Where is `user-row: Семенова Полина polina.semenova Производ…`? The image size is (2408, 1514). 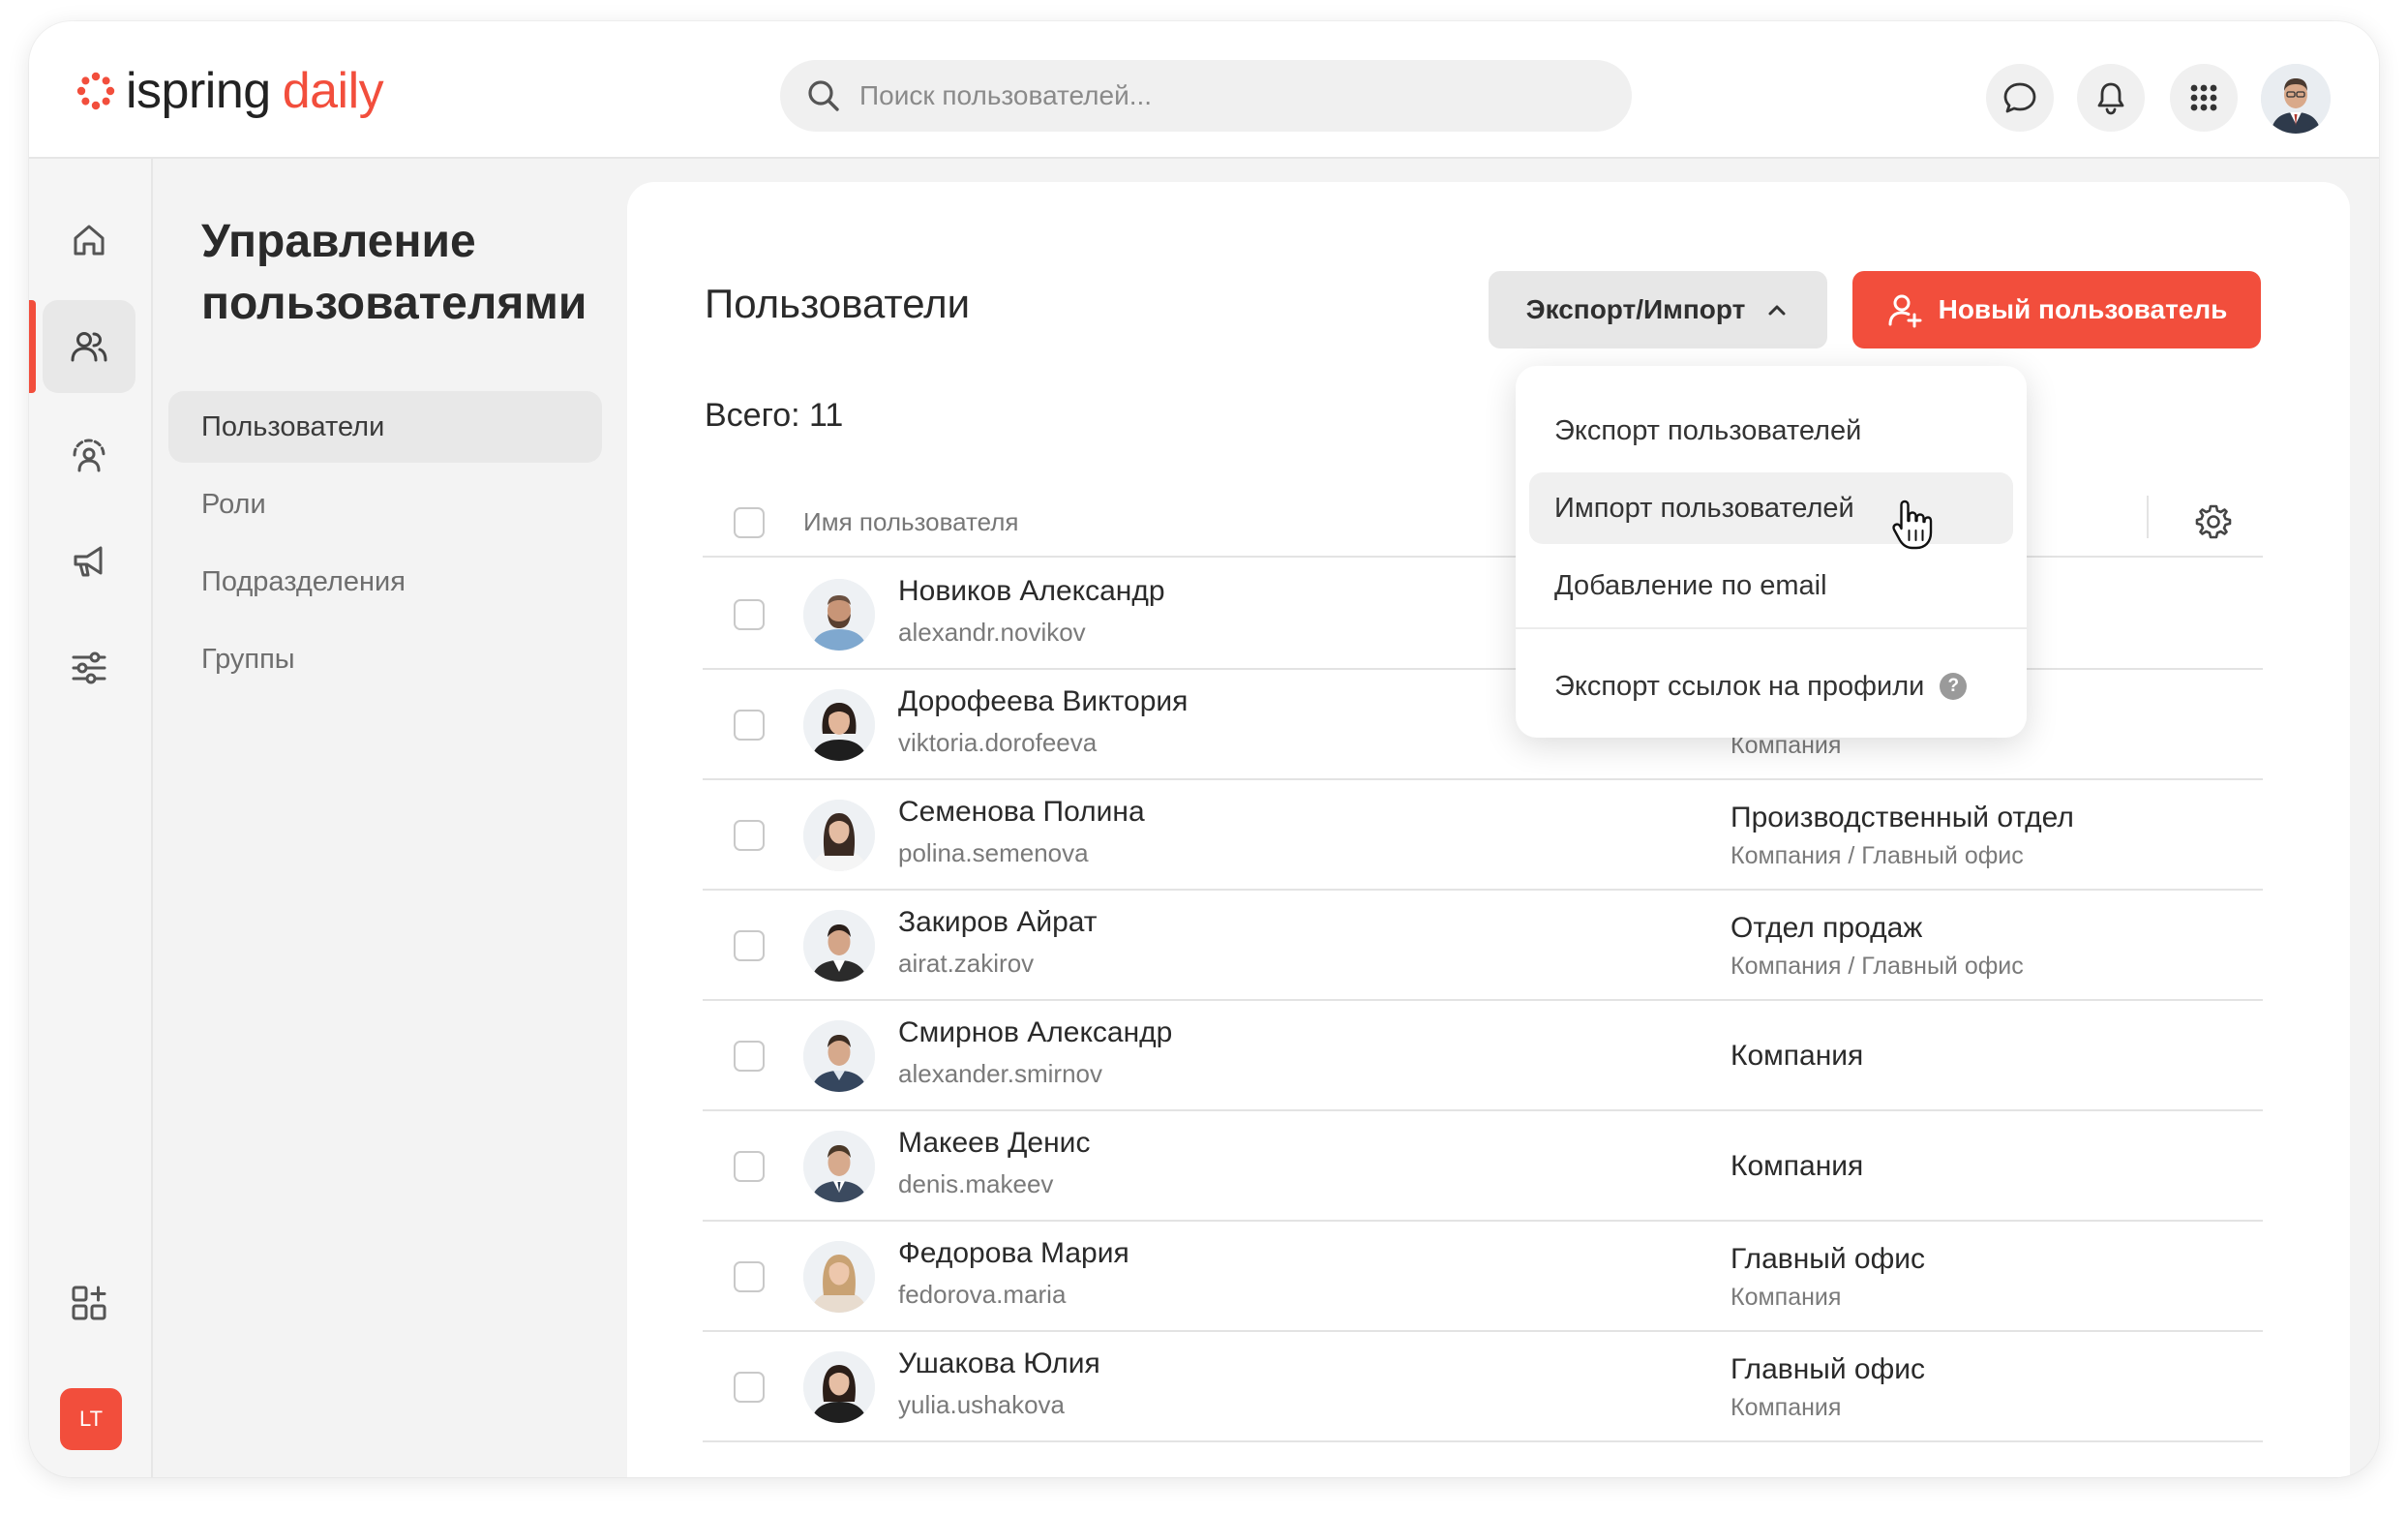 user-row: Семенова Полина polina.semenova Производ… is located at coordinates (1483, 835).